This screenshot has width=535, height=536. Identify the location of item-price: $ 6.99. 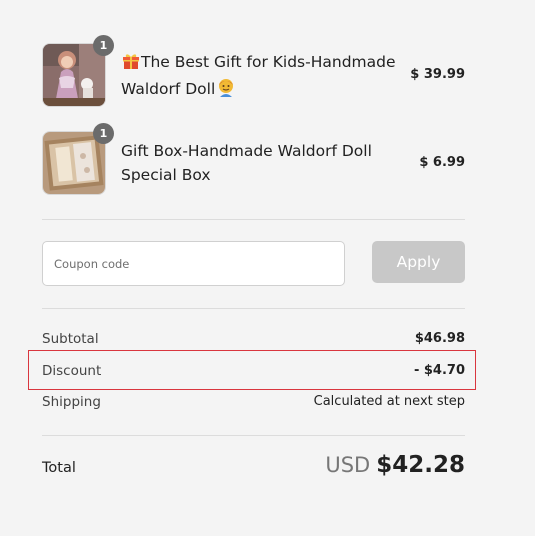
(442, 162).